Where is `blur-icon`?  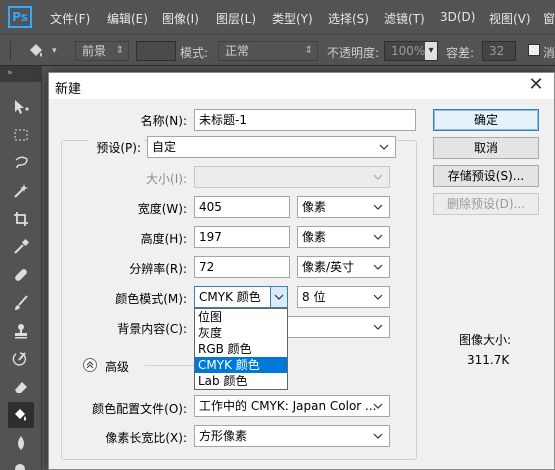 blur-icon is located at coordinates (21, 443).